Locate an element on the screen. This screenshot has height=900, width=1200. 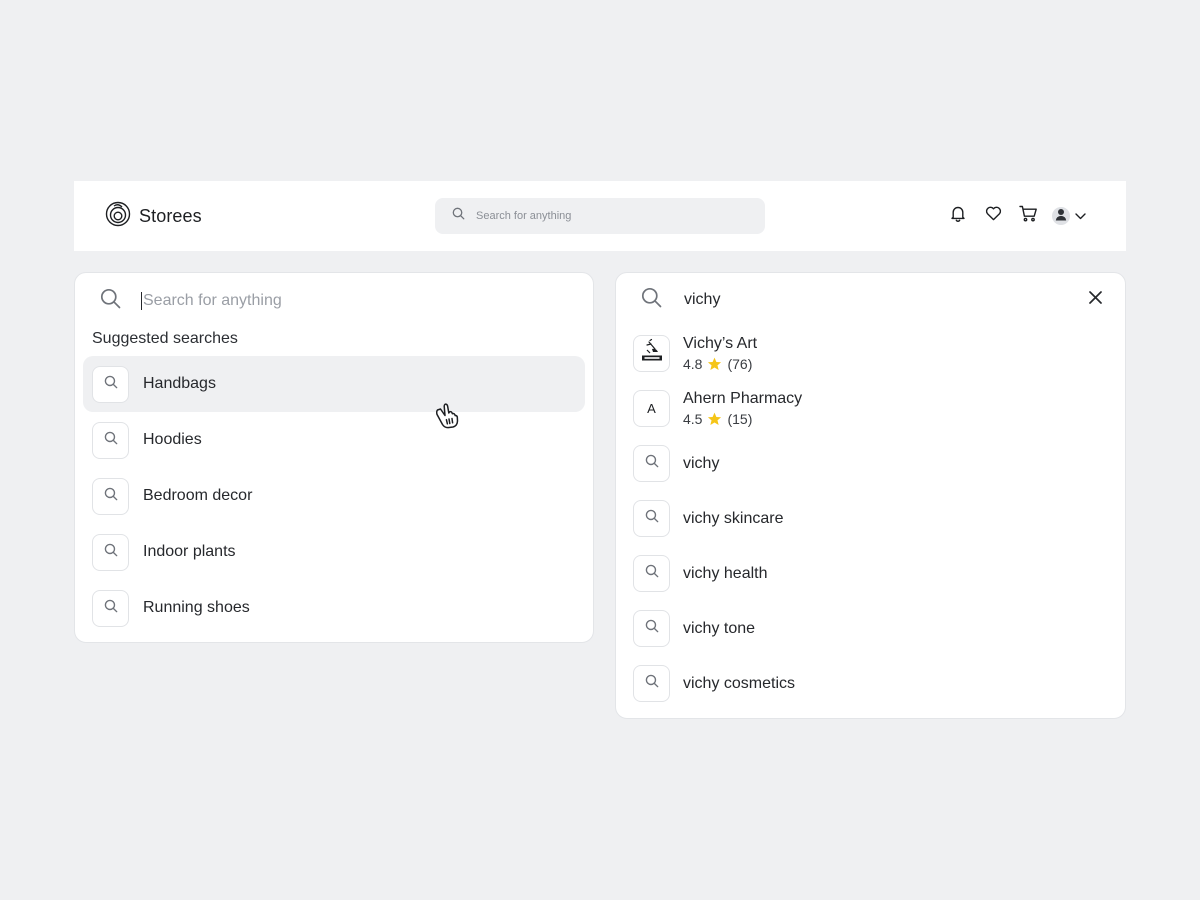
close-icon is located at coordinates (1095, 300).